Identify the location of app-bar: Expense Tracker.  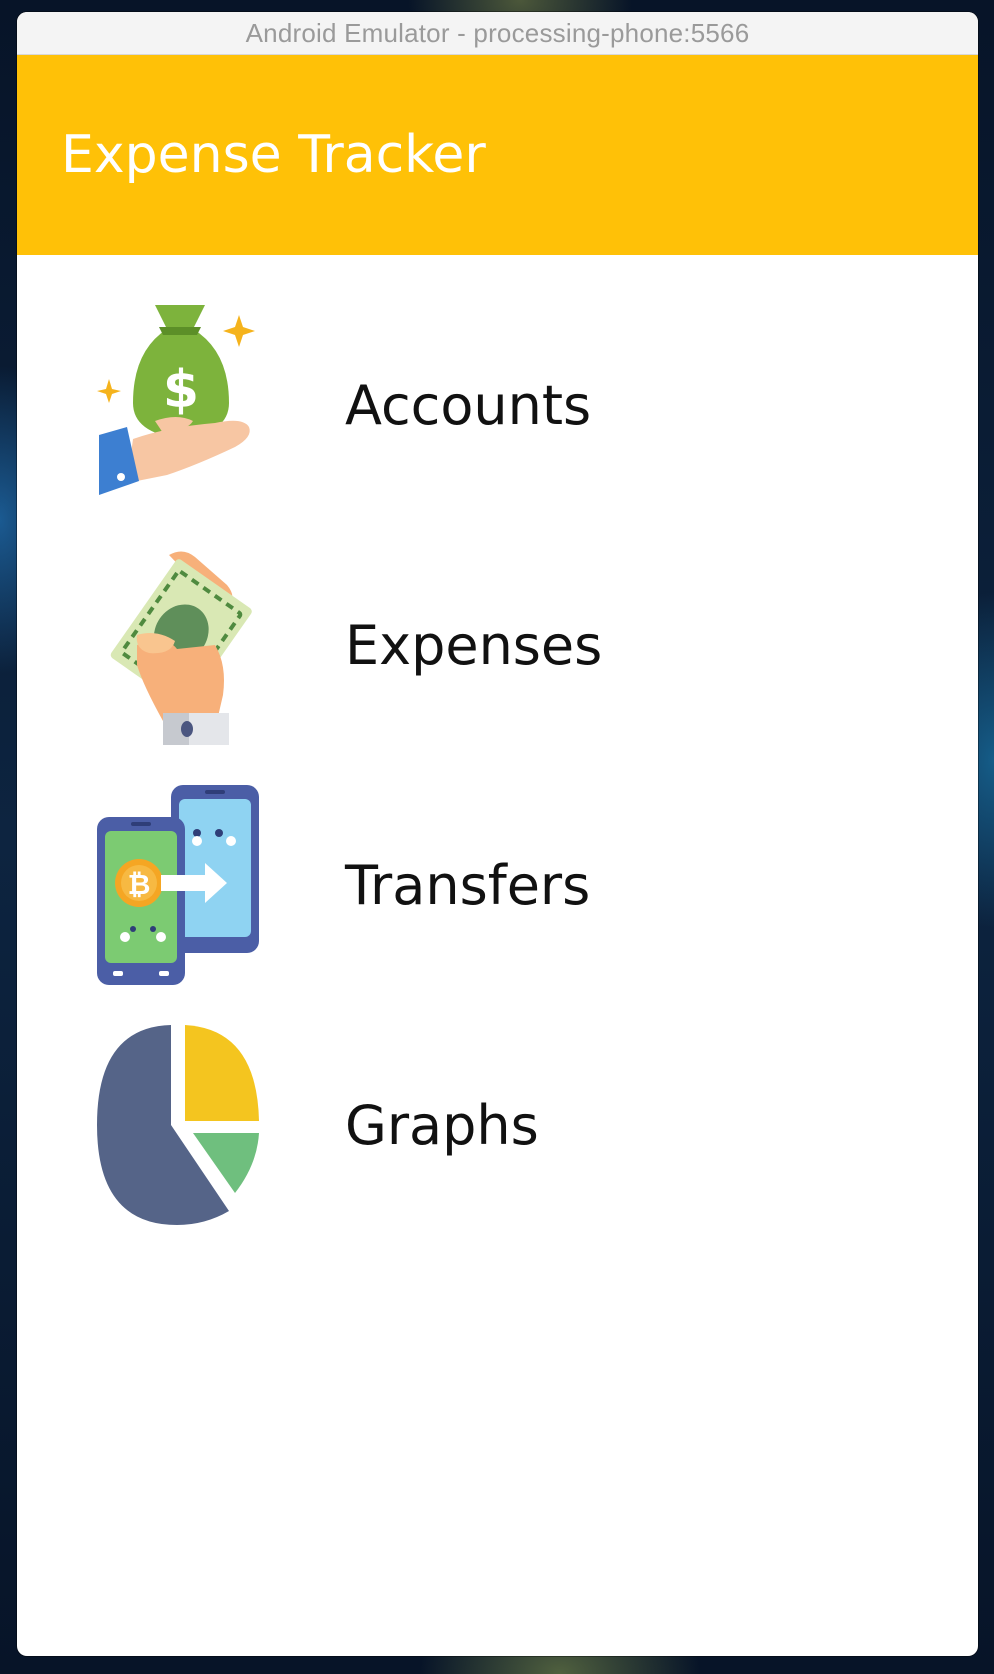
(497, 155).